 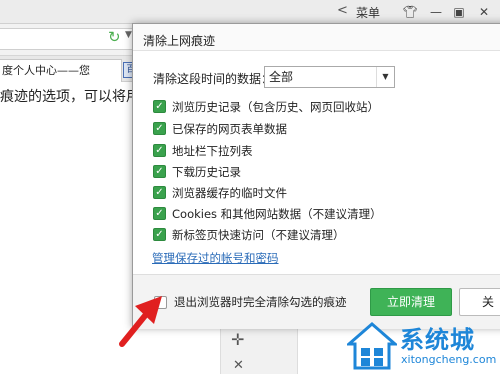 I want to click on close-icon: ✕, so click(x=238, y=365).